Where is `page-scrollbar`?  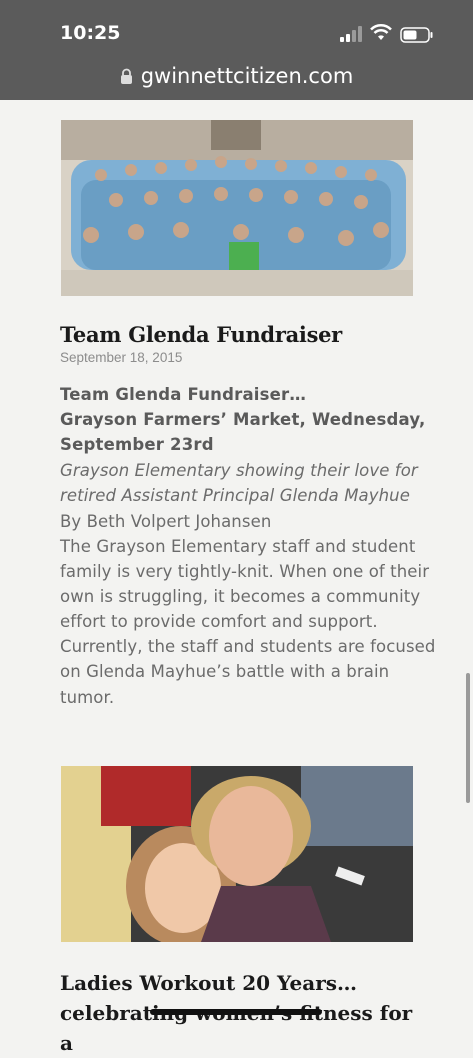
page-scrollbar is located at coordinates (468, 738).